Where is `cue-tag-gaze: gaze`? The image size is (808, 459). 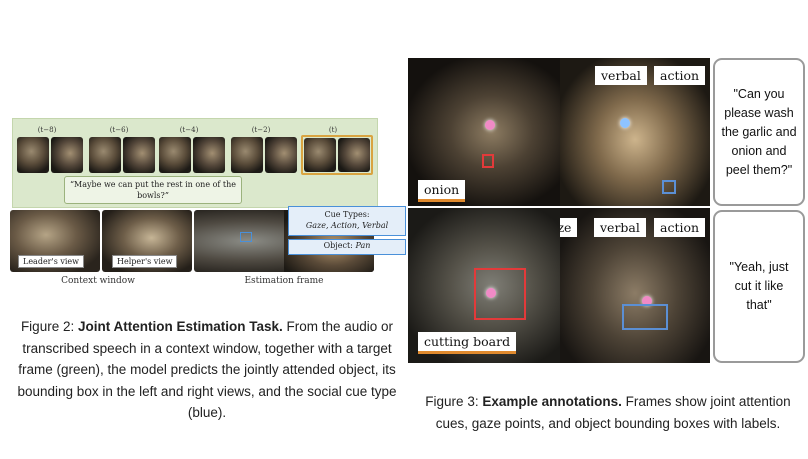 cue-tag-gaze: gaze is located at coordinates (569, 227).